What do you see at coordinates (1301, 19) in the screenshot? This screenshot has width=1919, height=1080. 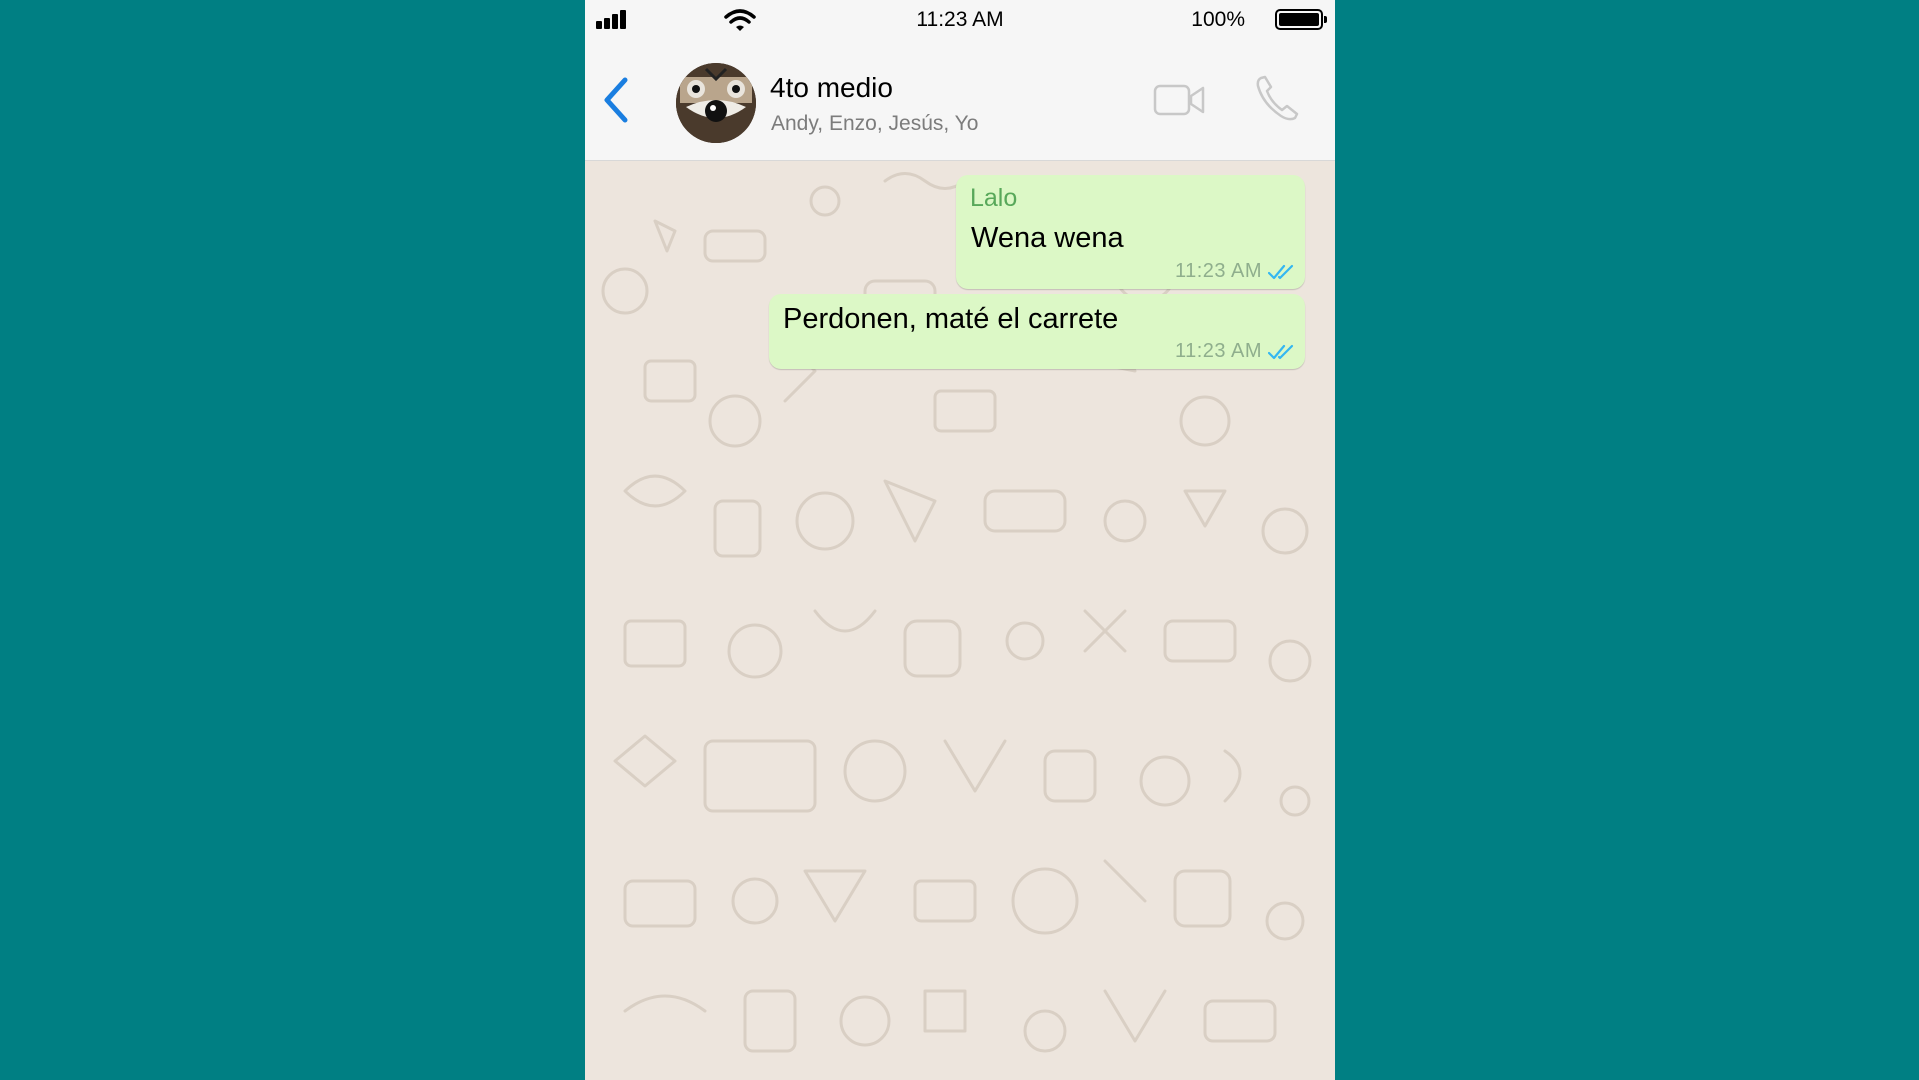 I see `battery-icon` at bounding box center [1301, 19].